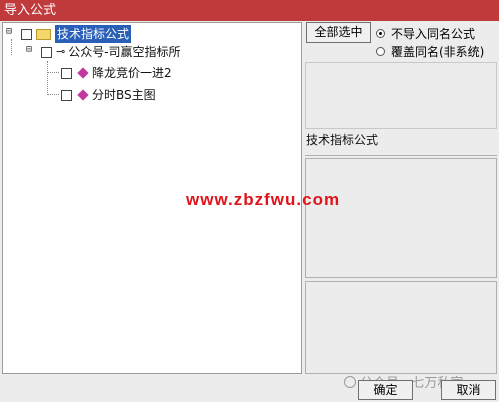 This screenshot has height=402, width=499. Describe the element at coordinates (338, 32) in the screenshot. I see `select-all-button: 全部选中` at that location.